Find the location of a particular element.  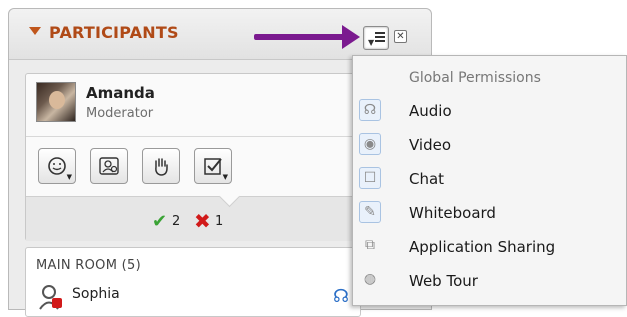

audio-permission-icon: ☊ is located at coordinates (370, 110).